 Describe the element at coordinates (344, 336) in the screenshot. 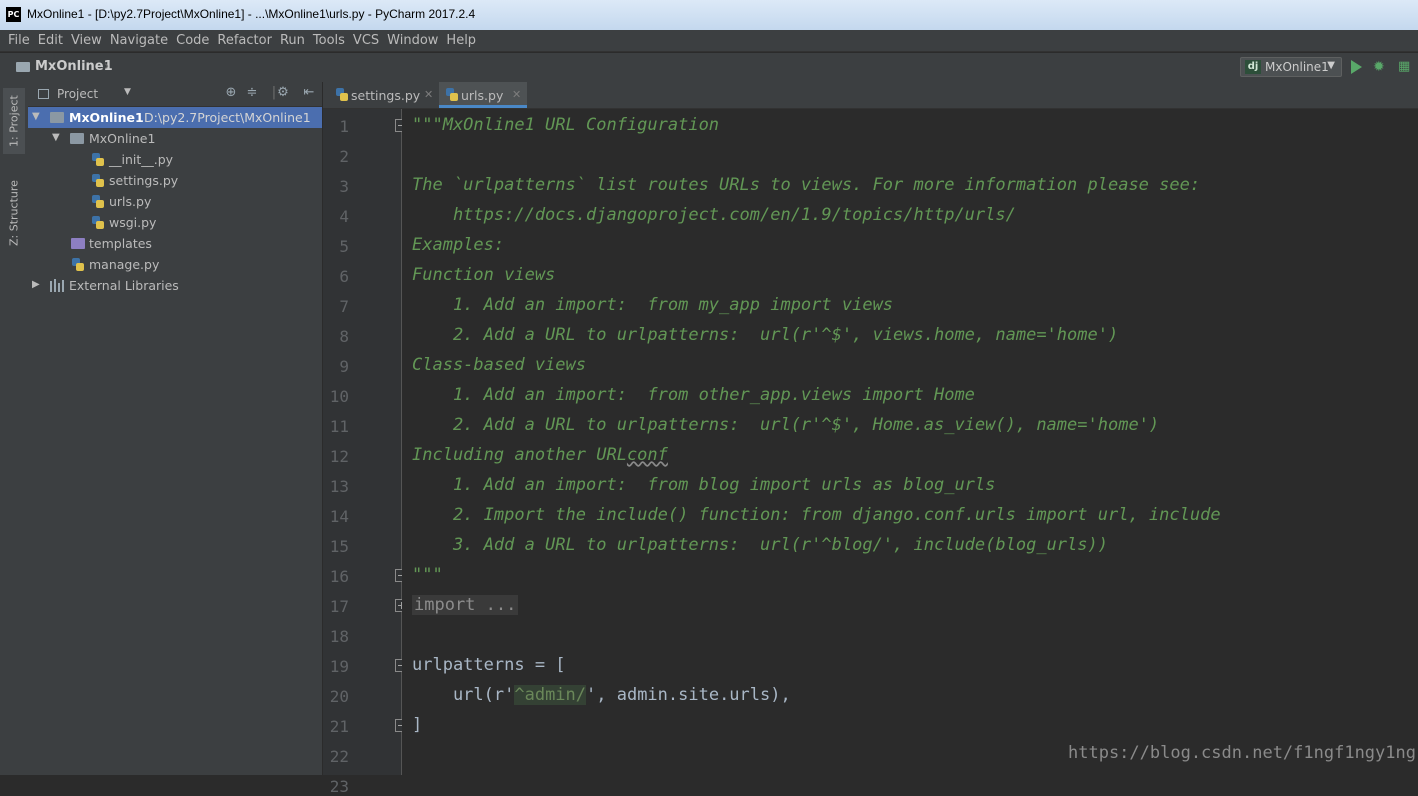

I see `line-number: 8` at that location.